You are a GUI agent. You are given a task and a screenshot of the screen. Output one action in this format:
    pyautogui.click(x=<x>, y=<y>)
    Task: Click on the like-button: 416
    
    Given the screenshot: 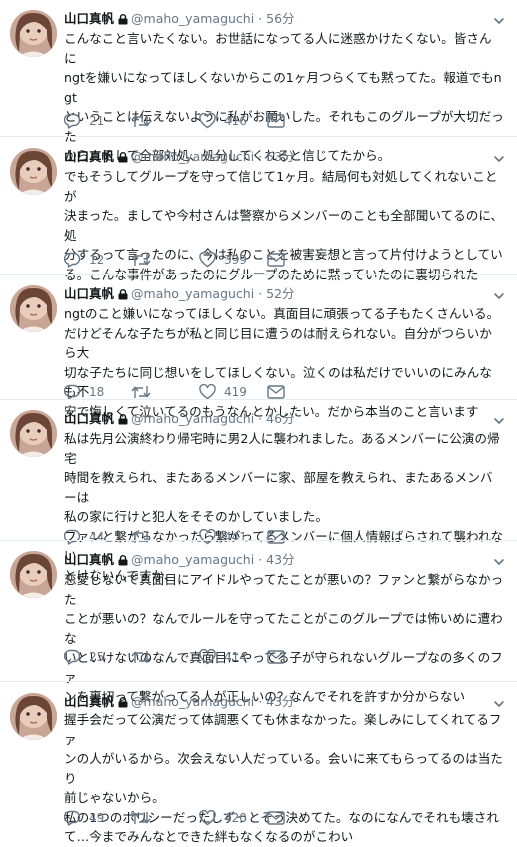 What is the action you would take?
    pyautogui.click(x=223, y=121)
    